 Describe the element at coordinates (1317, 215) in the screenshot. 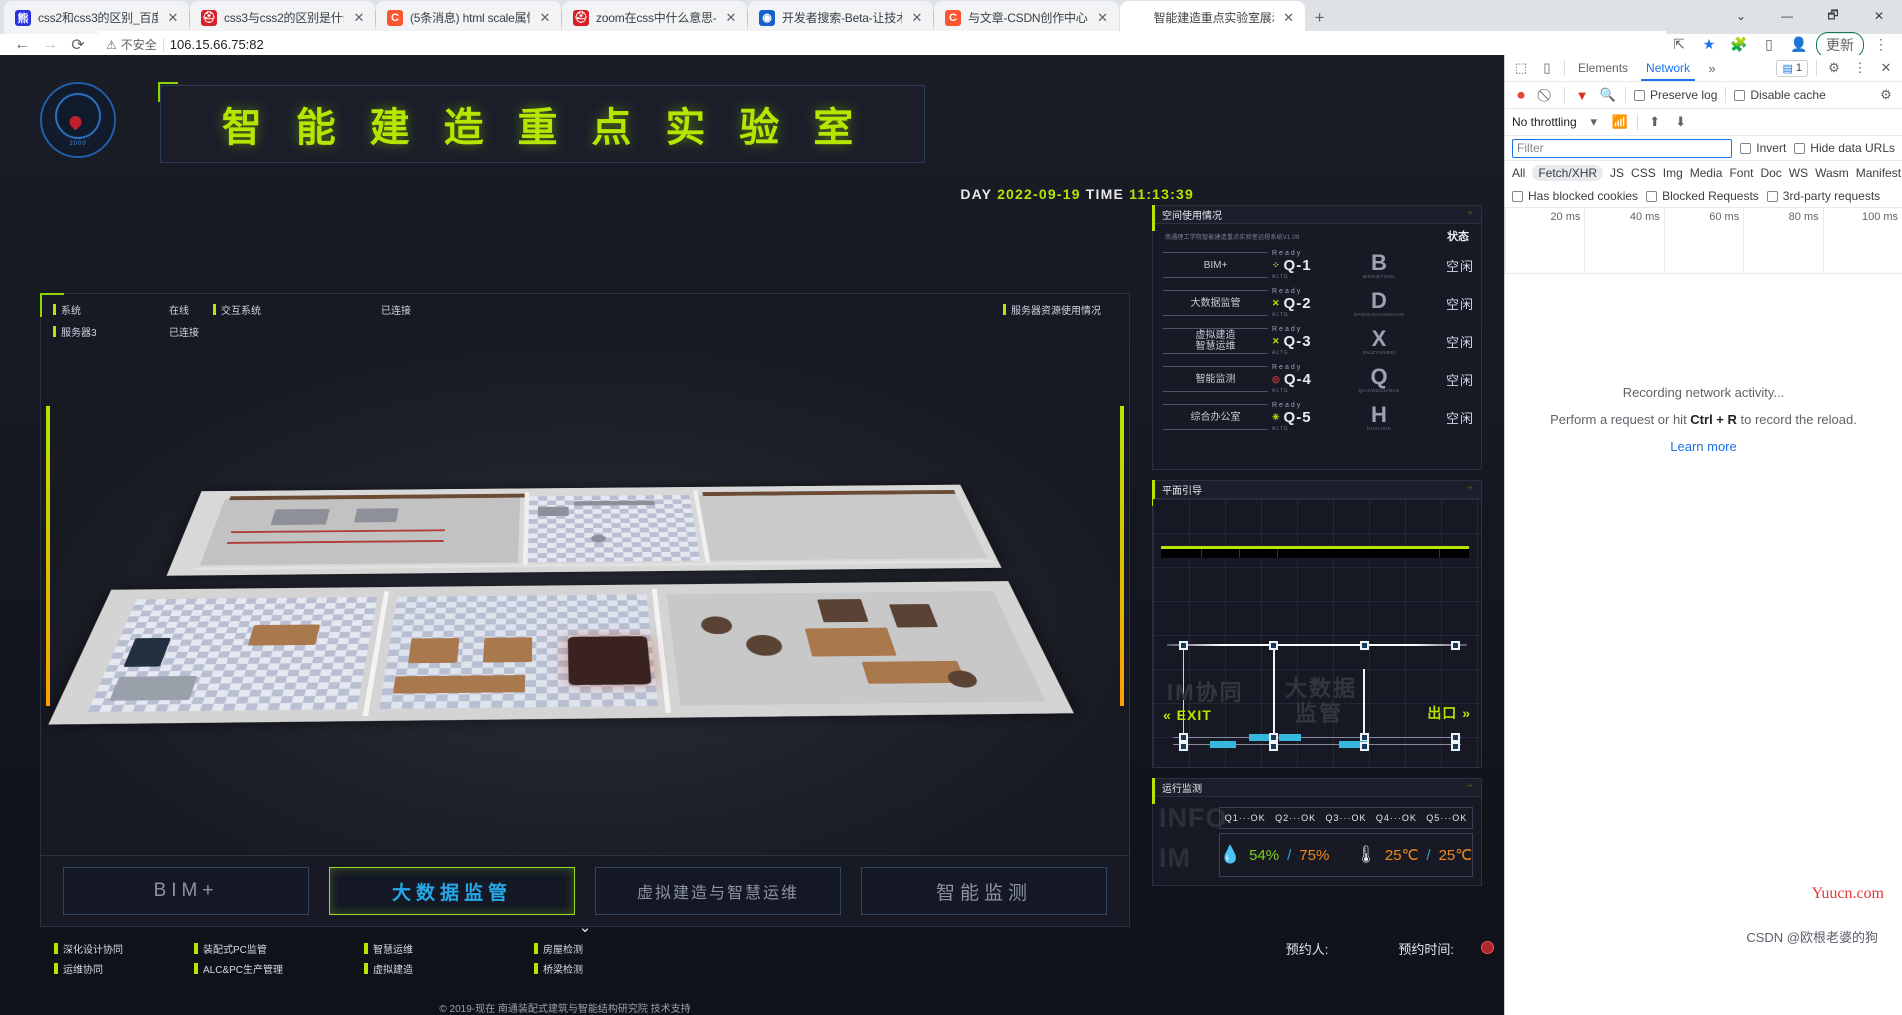

I see `panel-title: 空间使用情况` at that location.